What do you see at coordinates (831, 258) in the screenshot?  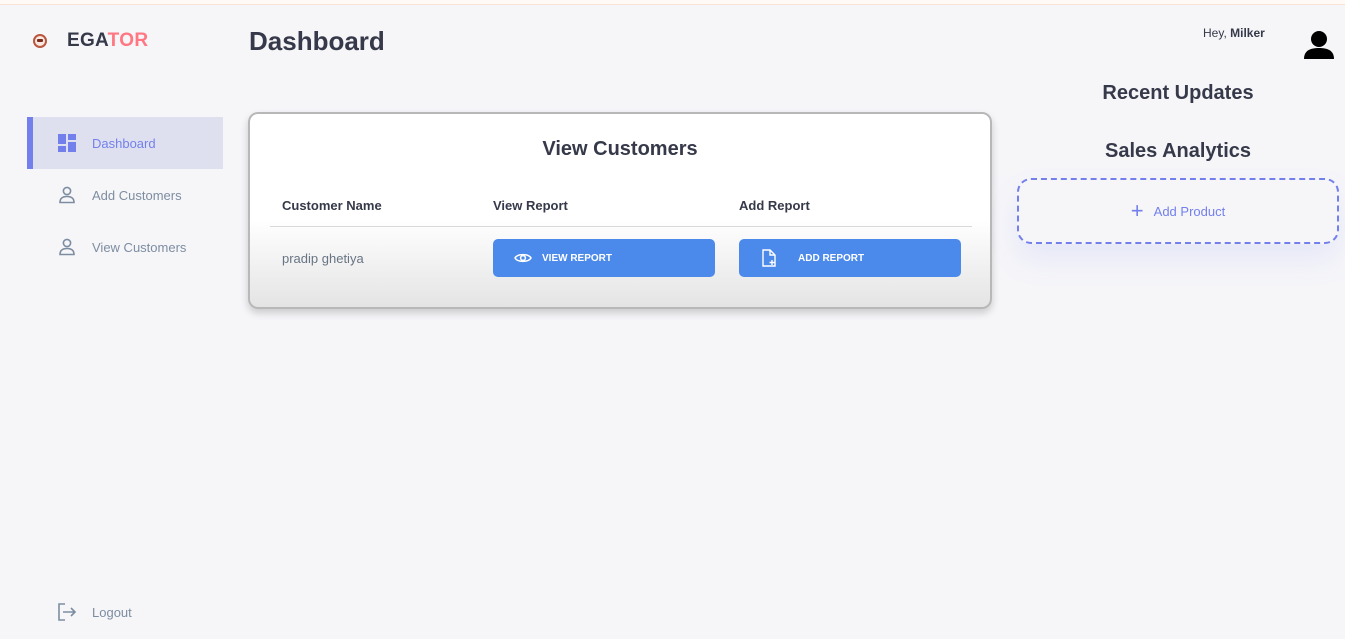 I see `add-report-label: ADD REPORT` at bounding box center [831, 258].